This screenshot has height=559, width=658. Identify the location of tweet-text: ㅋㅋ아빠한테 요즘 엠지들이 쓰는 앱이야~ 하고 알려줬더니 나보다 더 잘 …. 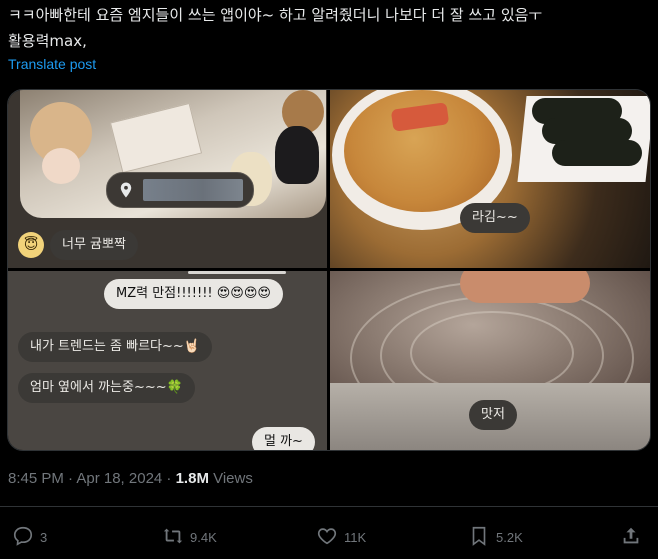
(275, 28).